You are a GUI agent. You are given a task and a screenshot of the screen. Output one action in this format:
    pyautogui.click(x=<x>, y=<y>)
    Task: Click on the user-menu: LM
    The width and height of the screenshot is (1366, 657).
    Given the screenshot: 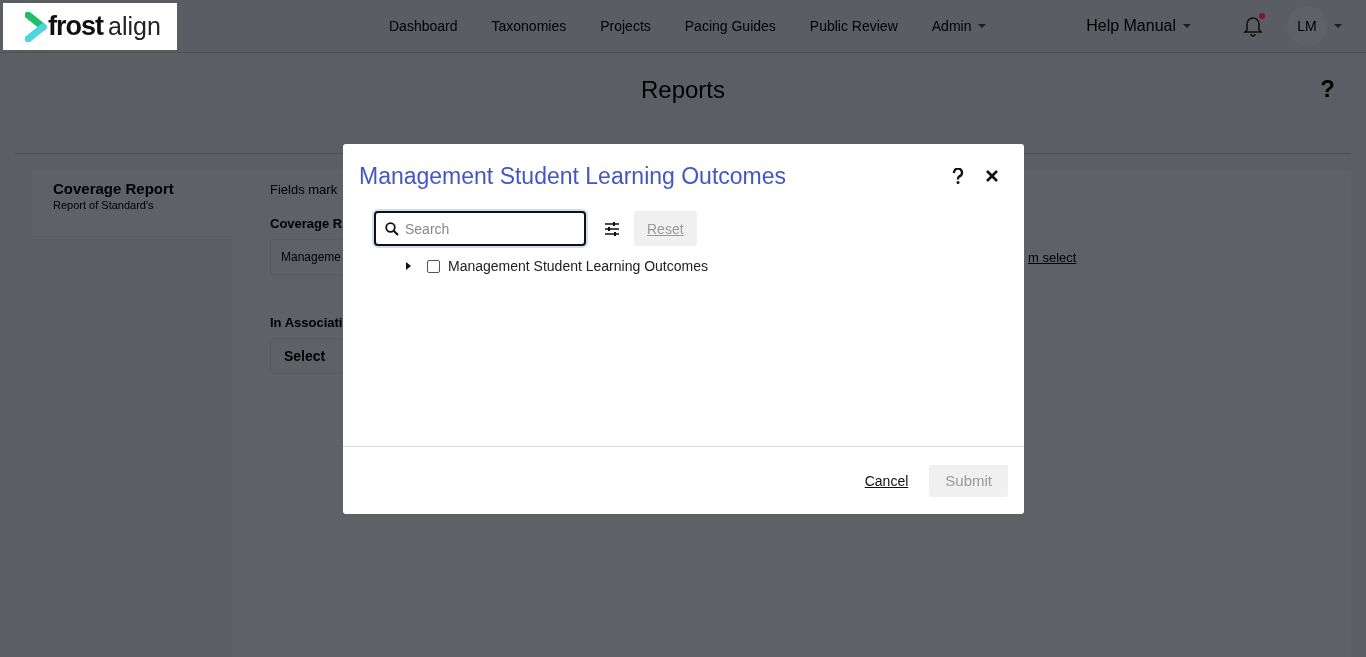 What is the action you would take?
    pyautogui.click(x=1314, y=26)
    